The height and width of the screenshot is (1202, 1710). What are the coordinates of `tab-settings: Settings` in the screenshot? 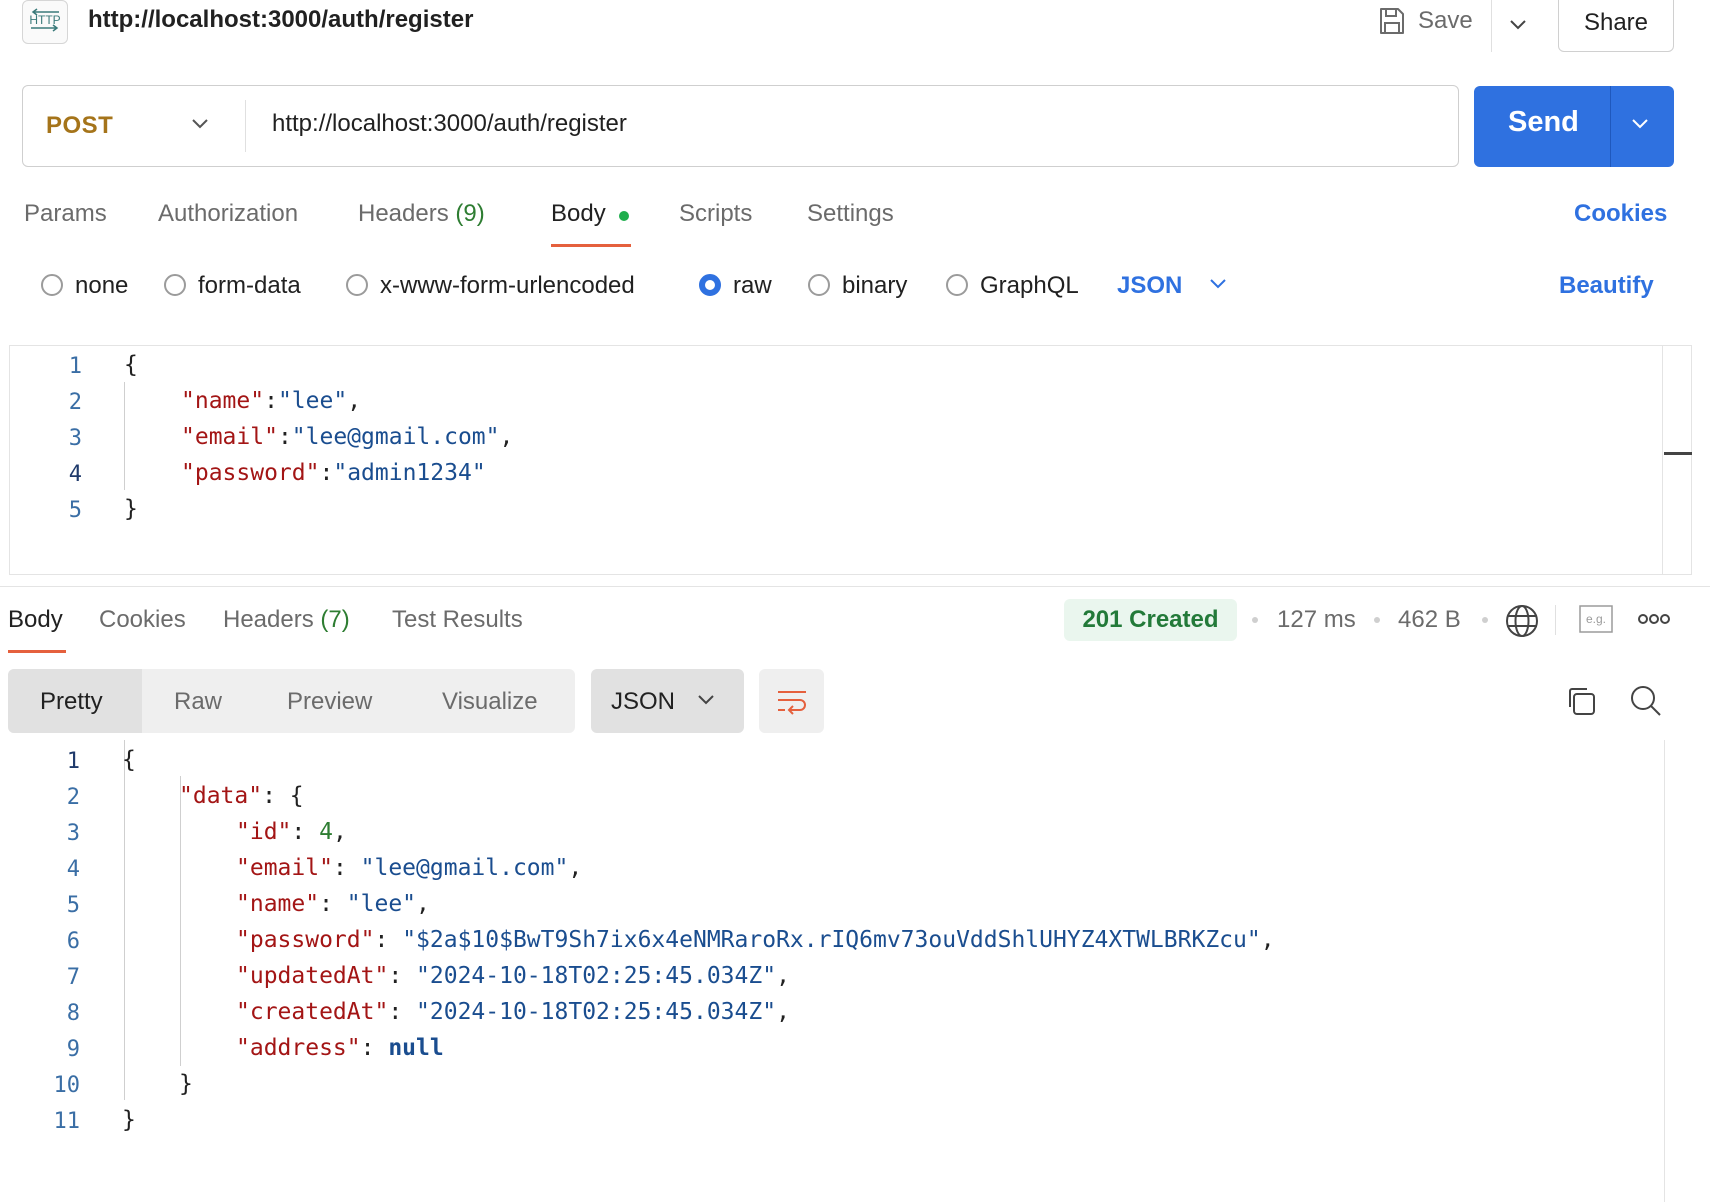 It's located at (850, 214).